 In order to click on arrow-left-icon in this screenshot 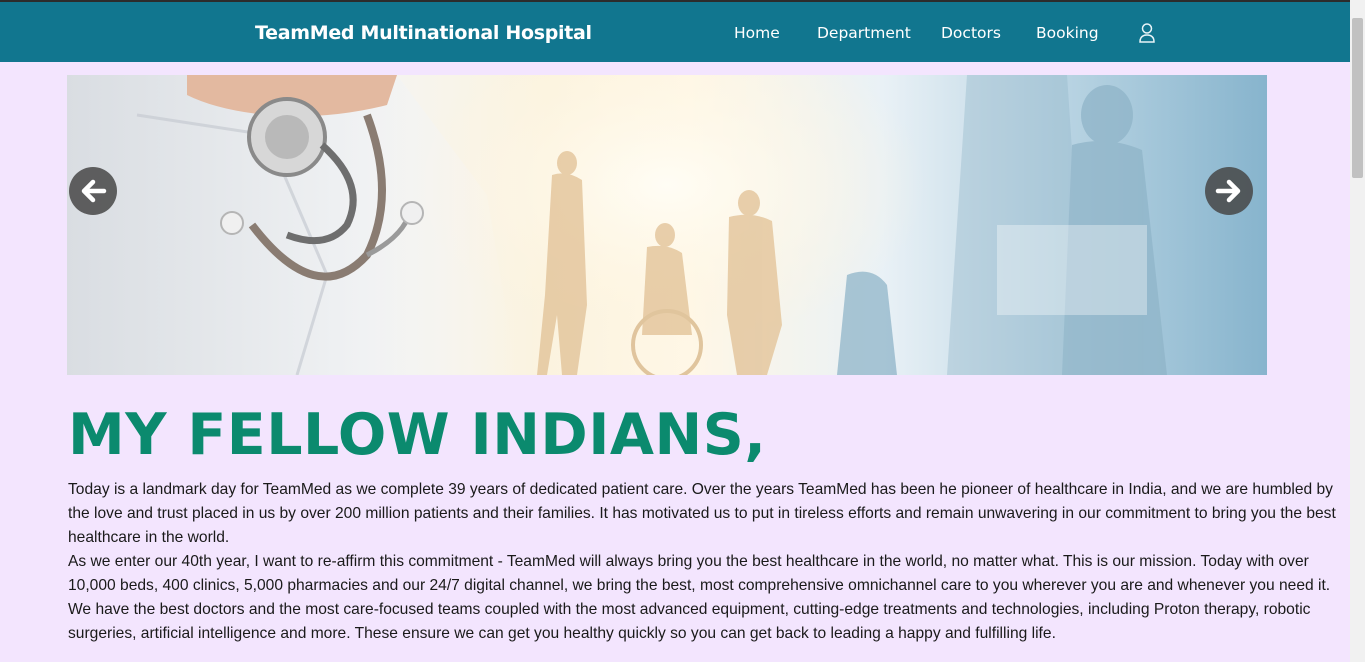, I will do `click(94, 191)`.